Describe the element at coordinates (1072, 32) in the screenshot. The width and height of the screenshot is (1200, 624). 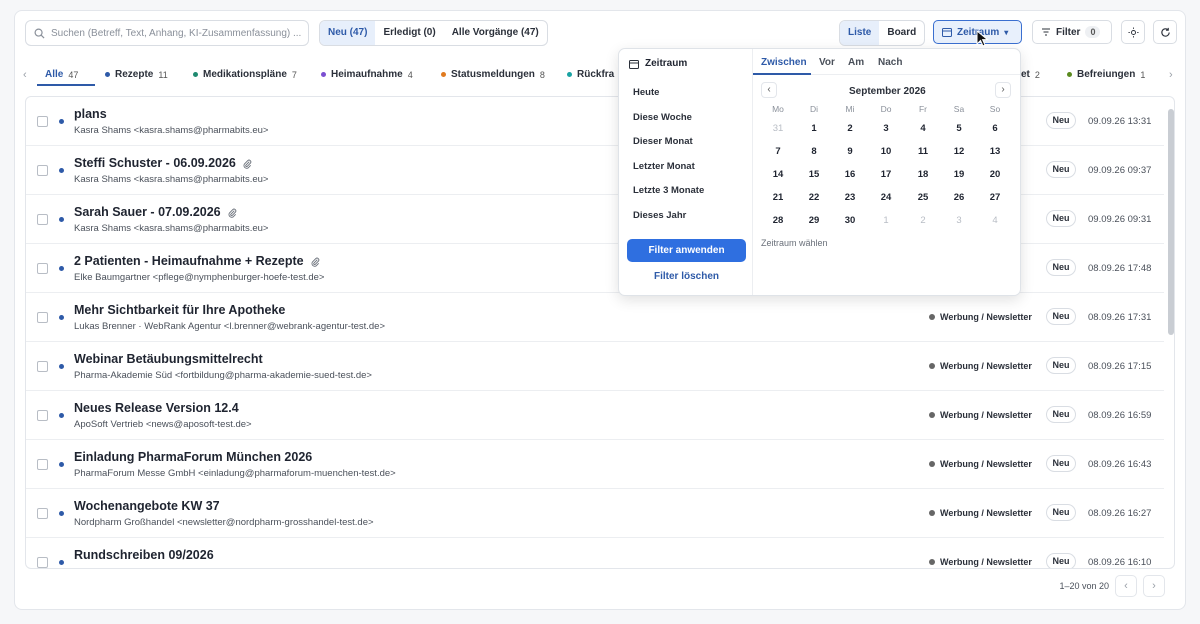
I see `filter-button: Filter 0` at that location.